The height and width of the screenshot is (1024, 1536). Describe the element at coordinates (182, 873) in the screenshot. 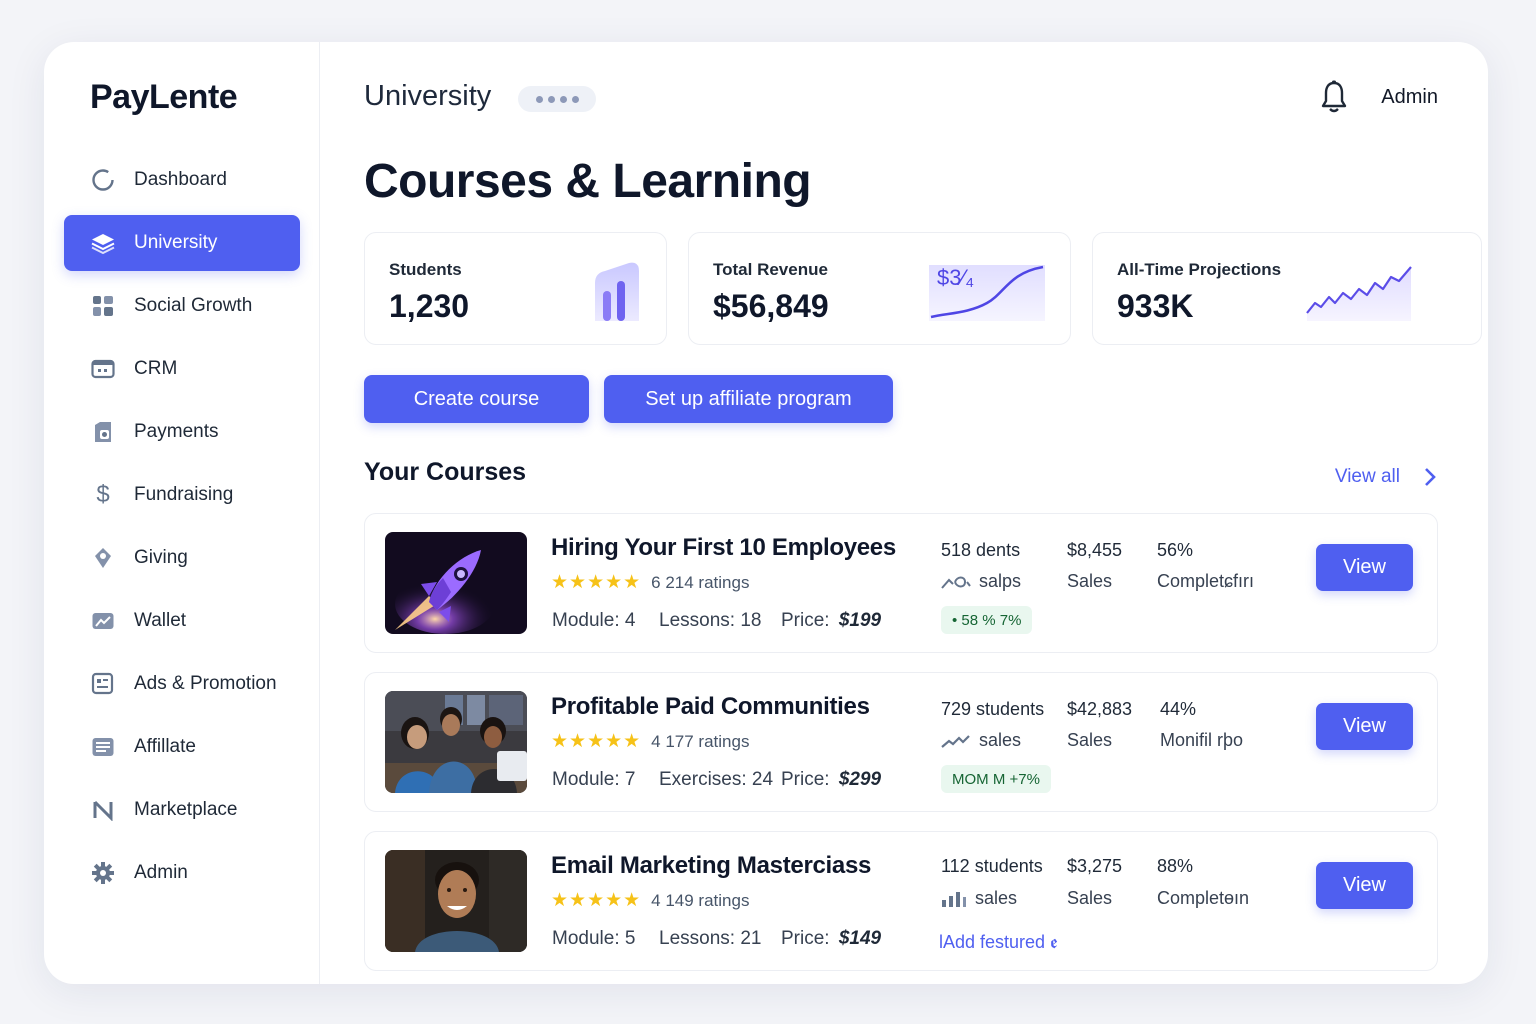

I see `sidebar-item-admin: Admin` at that location.